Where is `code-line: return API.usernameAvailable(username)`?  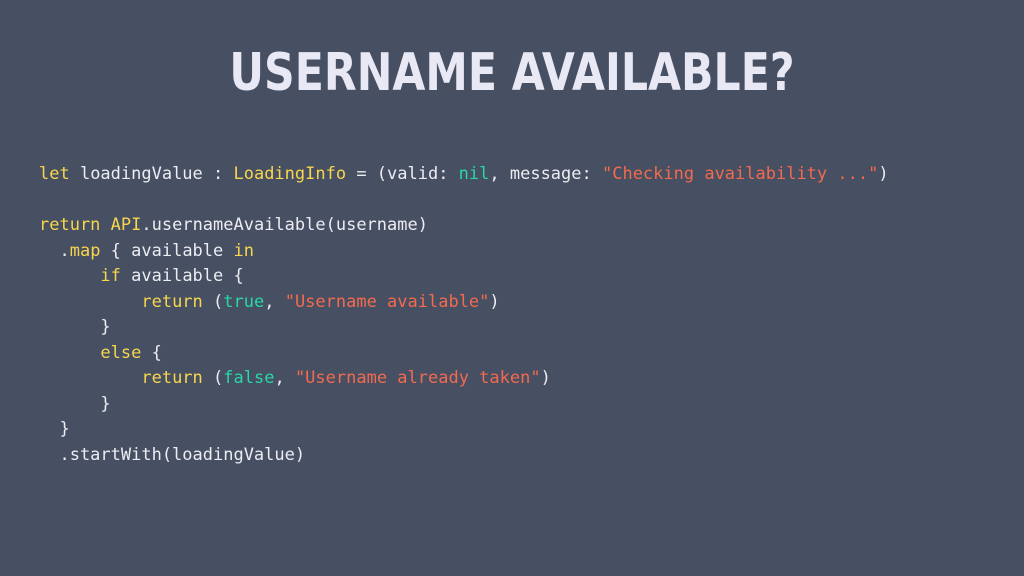 code-line: return API.usernameAvailable(username) is located at coordinates (464, 226).